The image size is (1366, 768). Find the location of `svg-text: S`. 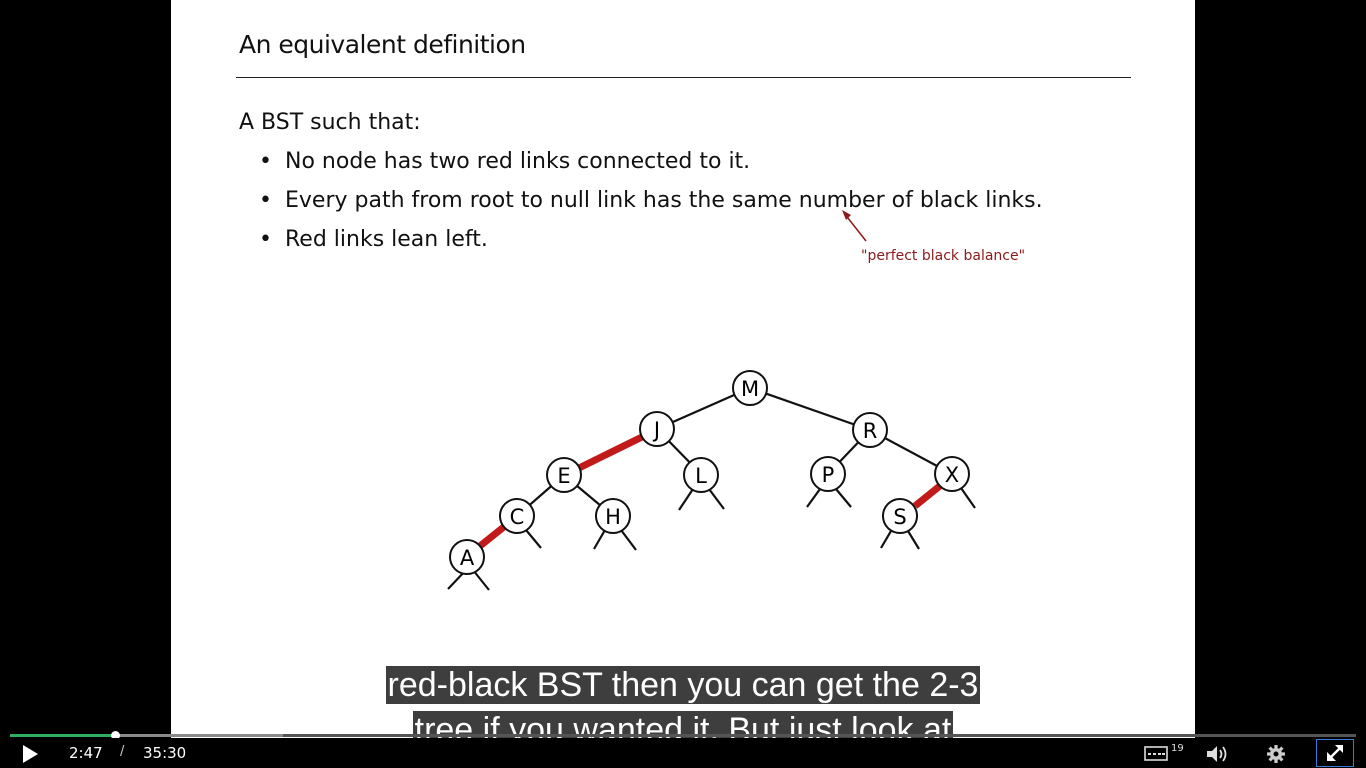

svg-text: S is located at coordinates (899, 517).